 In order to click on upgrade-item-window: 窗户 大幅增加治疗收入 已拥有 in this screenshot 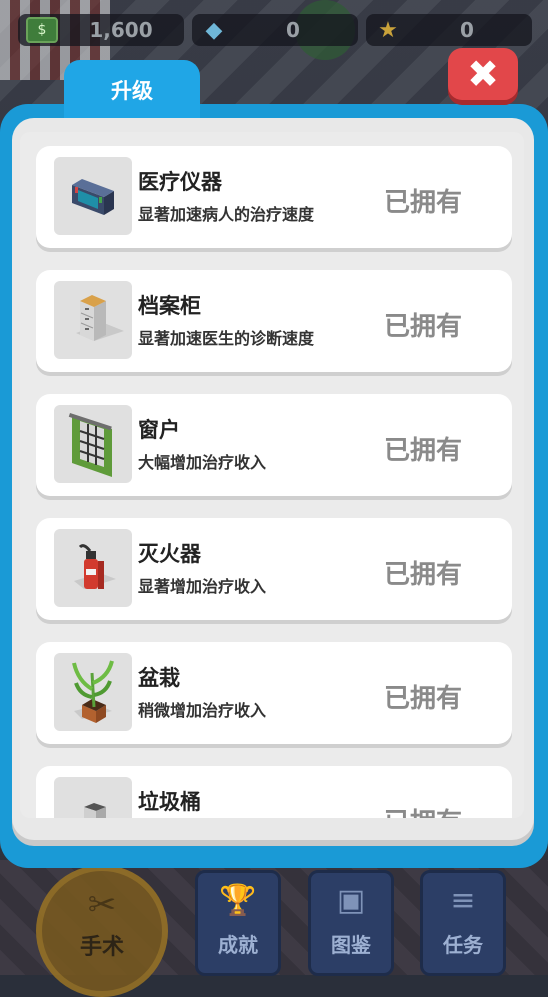, I will do `click(274, 445)`.